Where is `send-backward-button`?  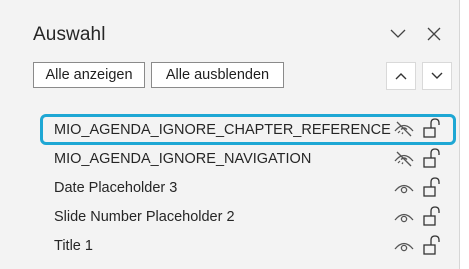
send-backward-button is located at coordinates (437, 76).